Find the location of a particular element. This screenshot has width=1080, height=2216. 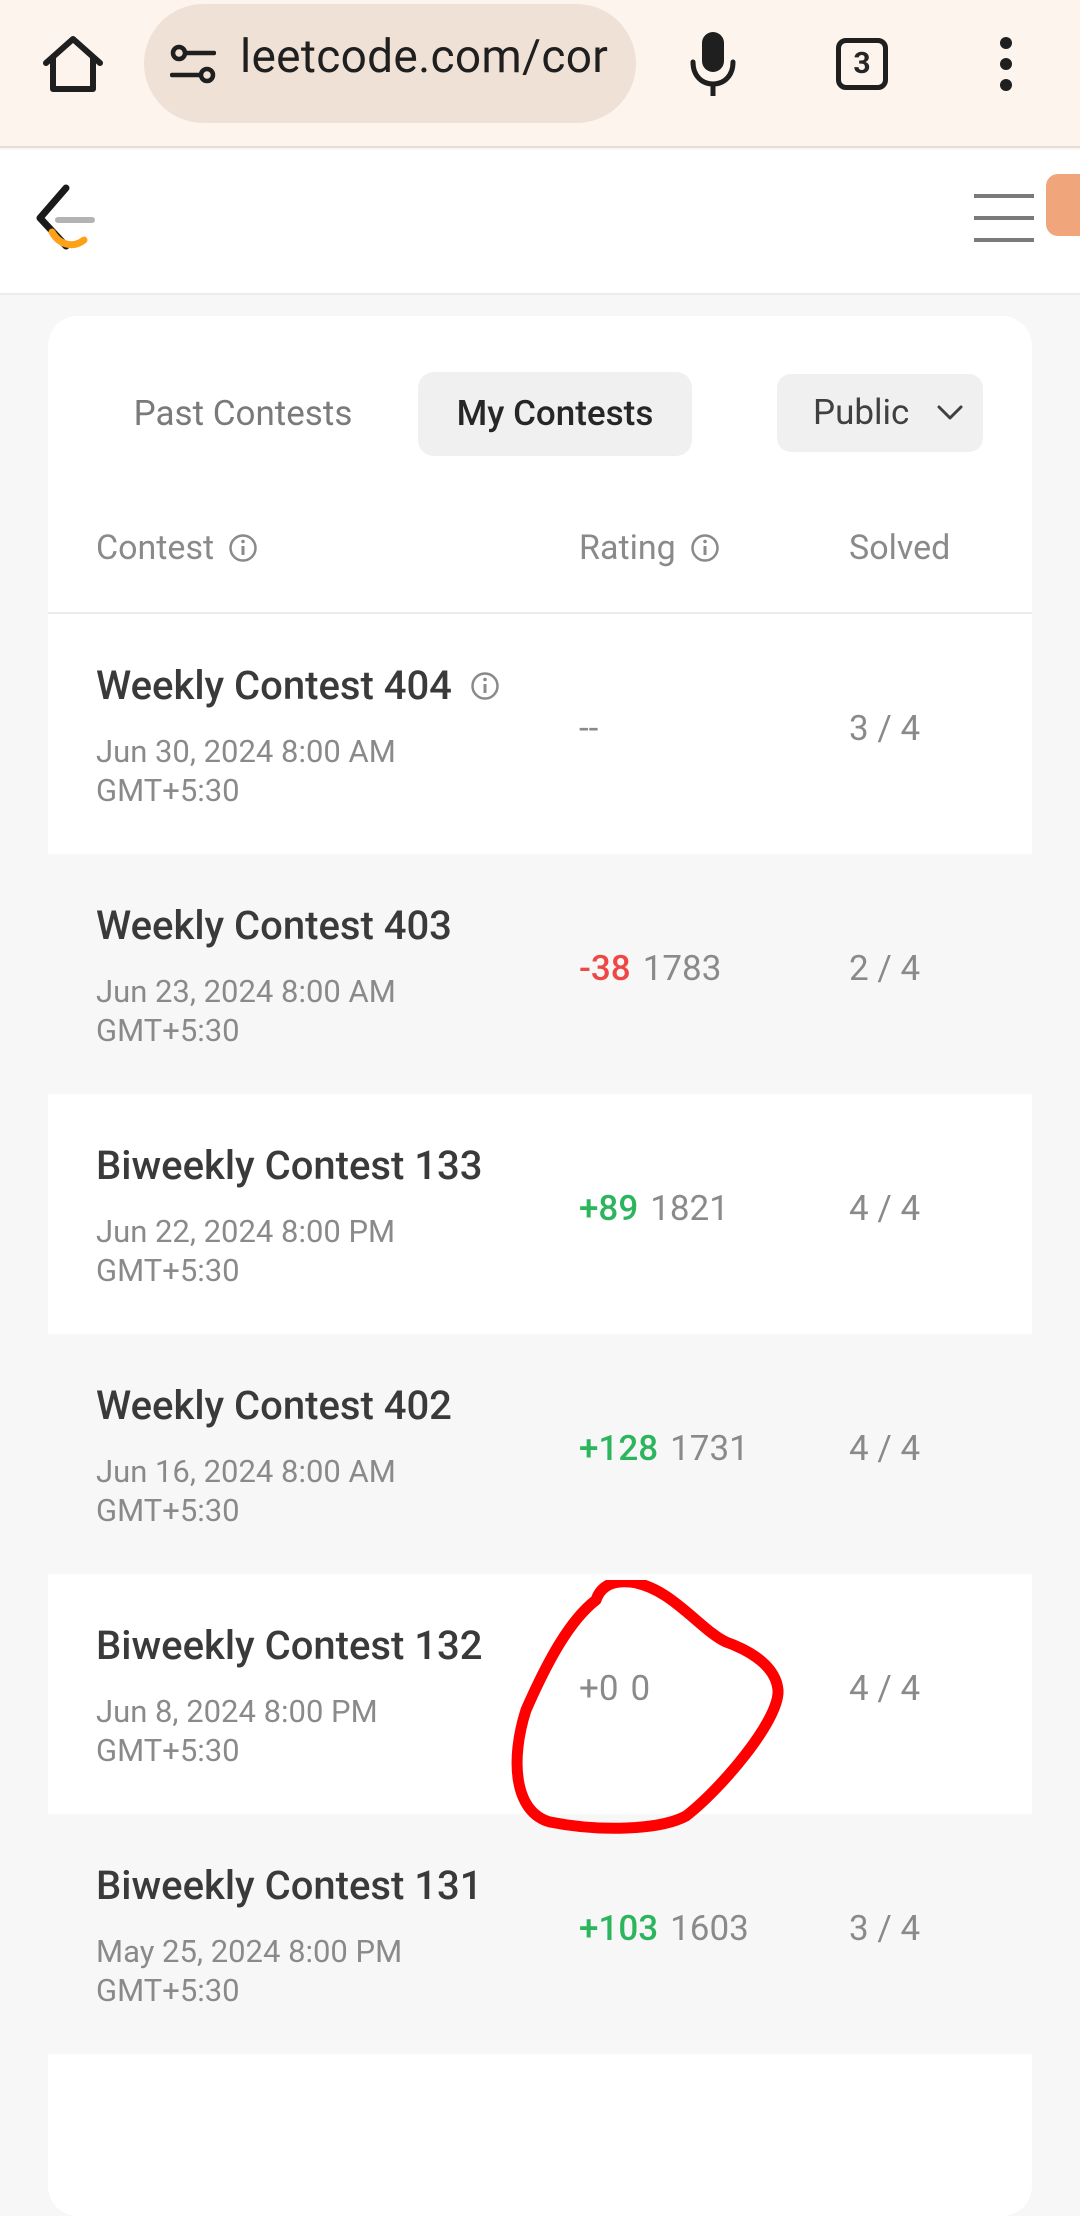

contest-date-line: May 25, 2024 8:00 PM is located at coordinates (249, 1951).